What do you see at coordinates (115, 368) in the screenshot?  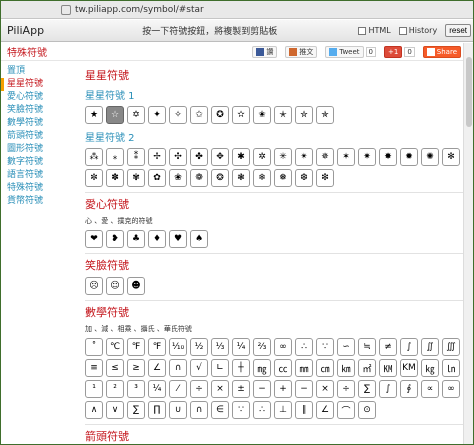 I see `symbol-button: ≤` at bounding box center [115, 368].